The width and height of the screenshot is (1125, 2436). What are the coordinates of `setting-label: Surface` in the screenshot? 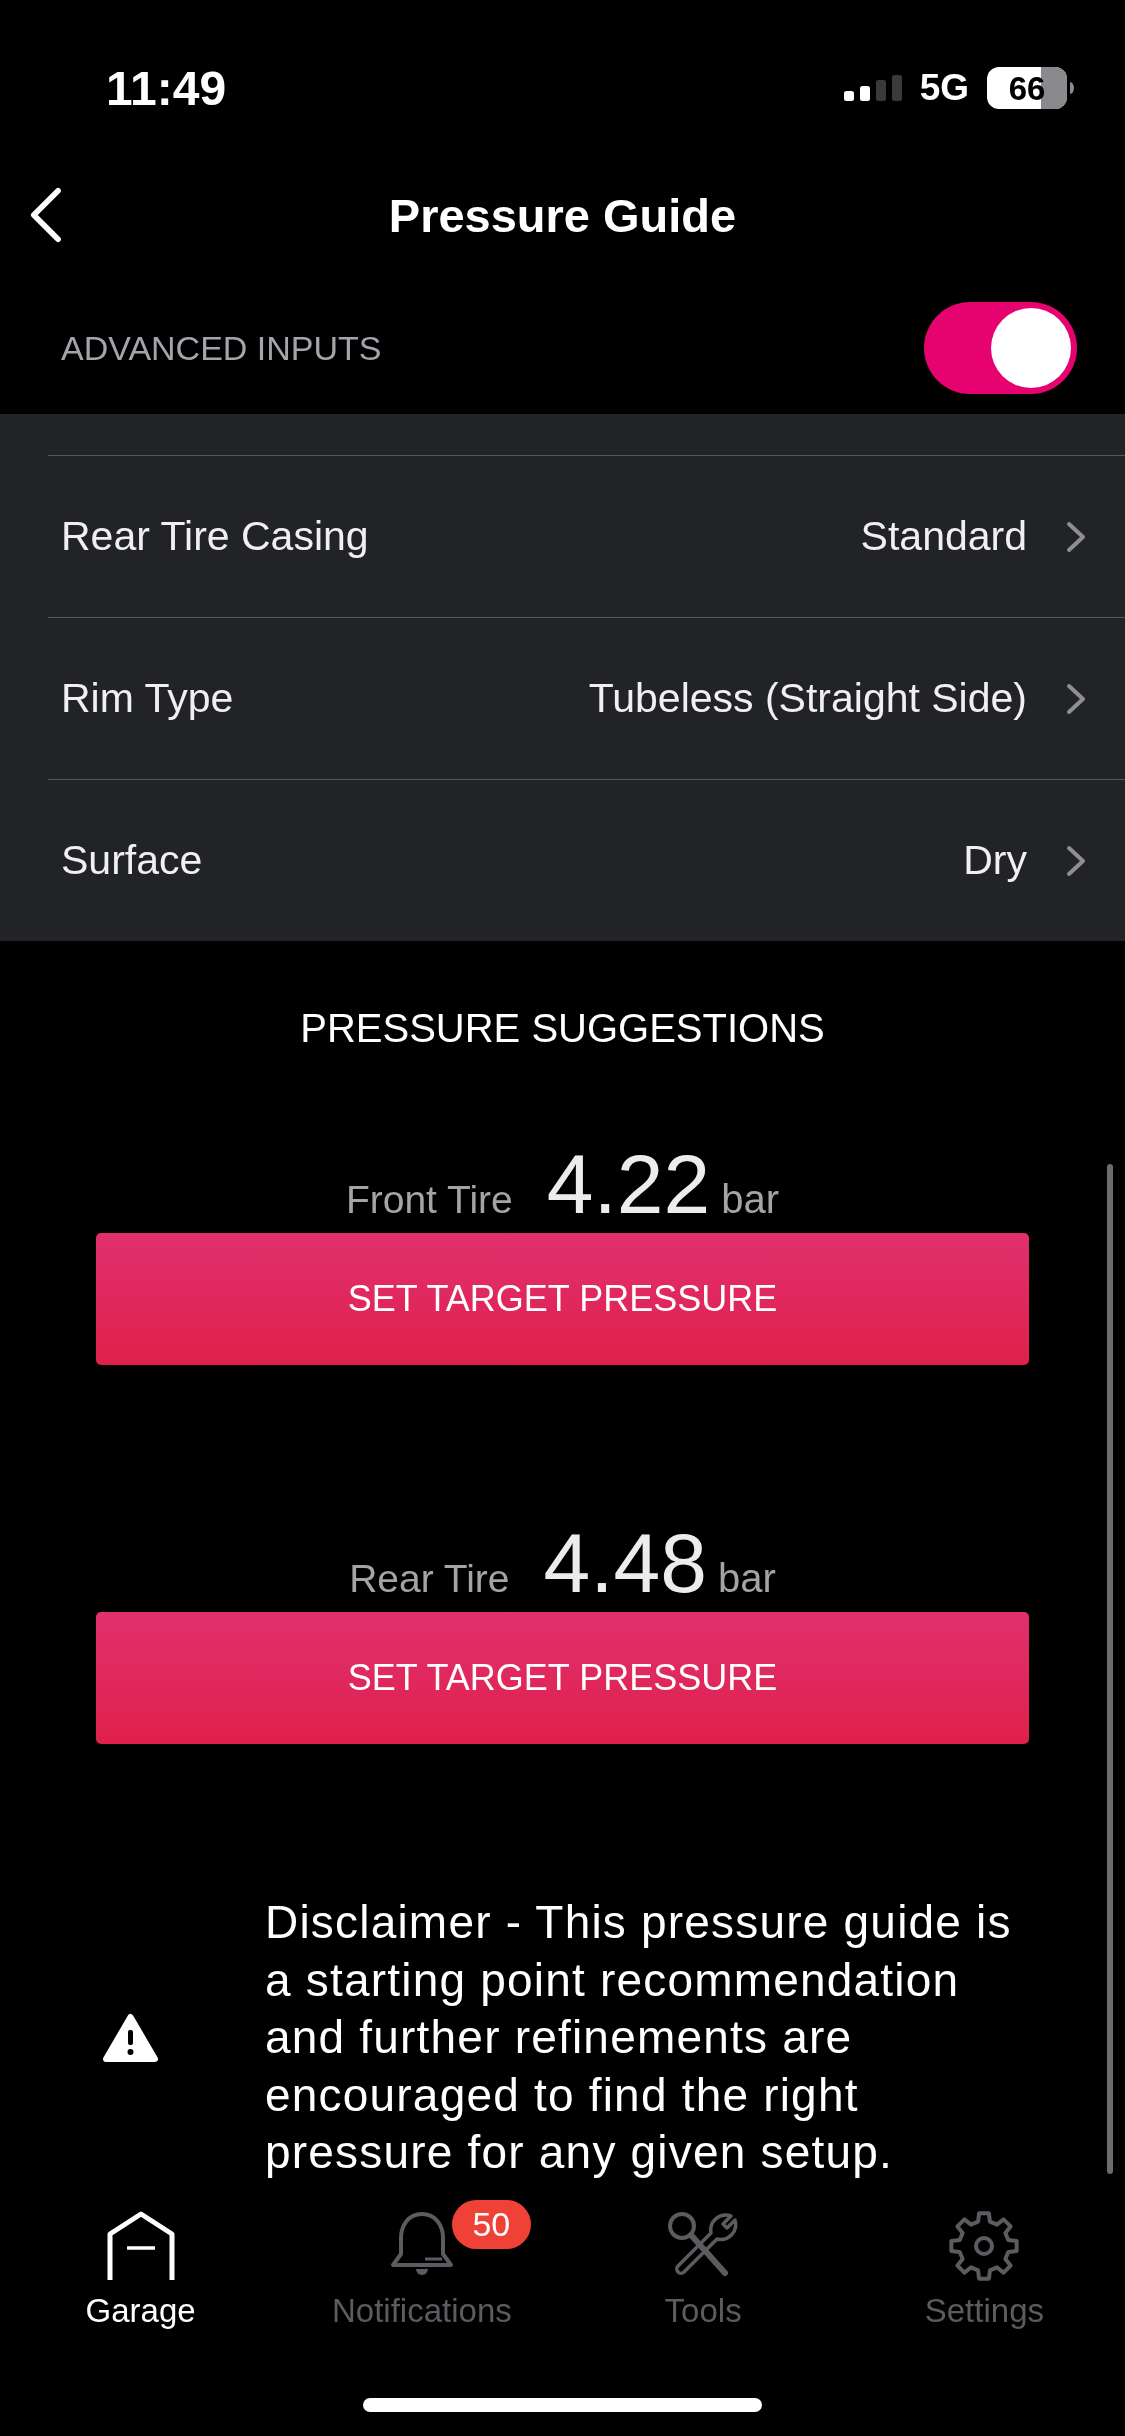 It's located at (132, 860).